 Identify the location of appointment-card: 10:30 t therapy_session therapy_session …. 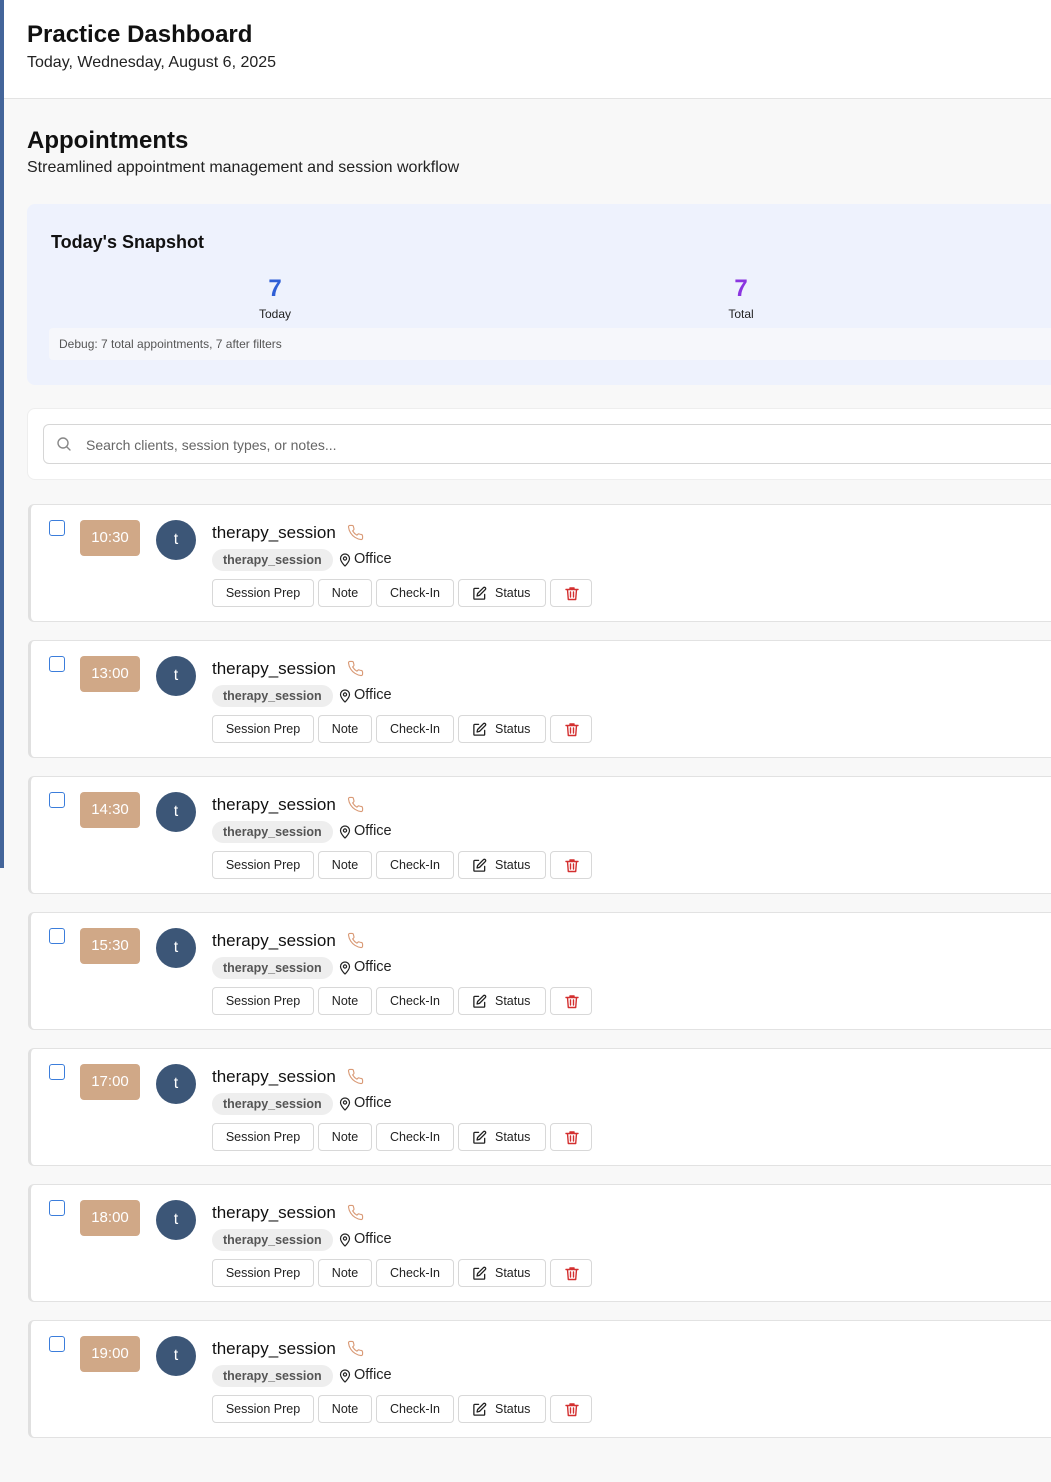
(539, 563).